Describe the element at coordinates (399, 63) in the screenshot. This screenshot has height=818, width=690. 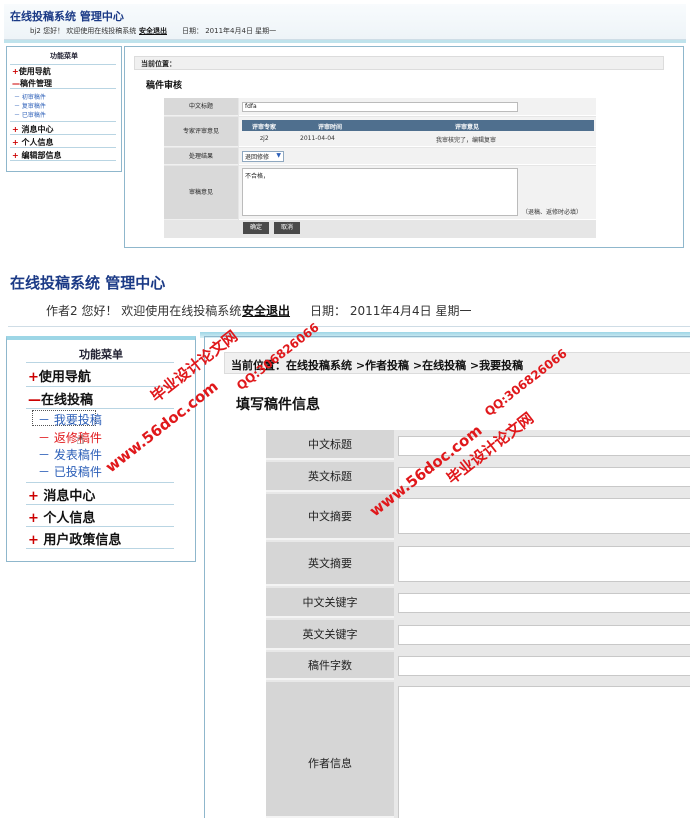
I see `p1-breadcrumb: 当前位置：` at that location.